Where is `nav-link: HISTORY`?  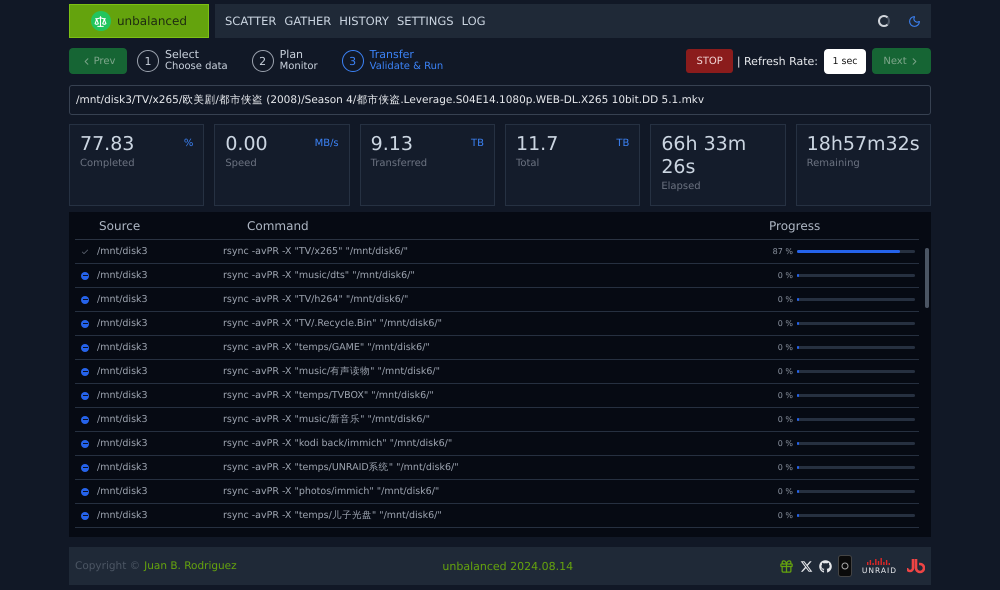
nav-link: HISTORY is located at coordinates (364, 21).